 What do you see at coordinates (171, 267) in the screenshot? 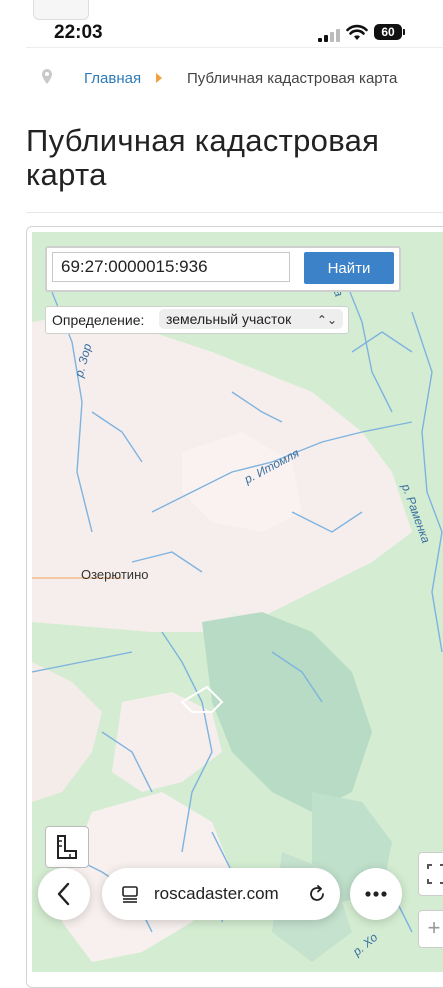
I see `cadastral-number-input` at bounding box center [171, 267].